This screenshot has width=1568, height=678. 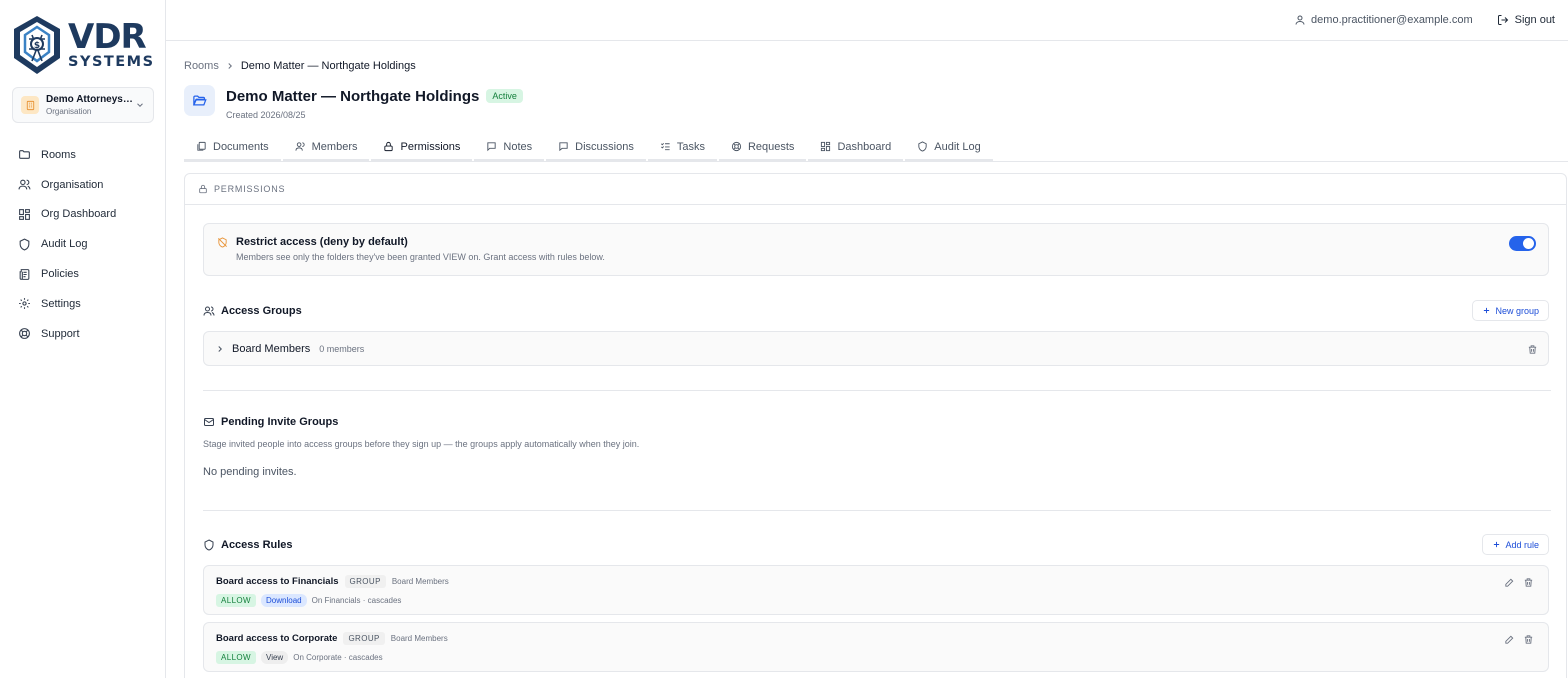 What do you see at coordinates (58, 154) in the screenshot?
I see `sidebar-item-label: Rooms` at bounding box center [58, 154].